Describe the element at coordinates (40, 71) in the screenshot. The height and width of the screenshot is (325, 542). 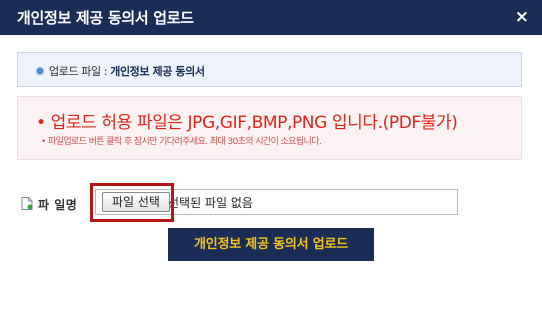
I see `bullet-icon` at that location.